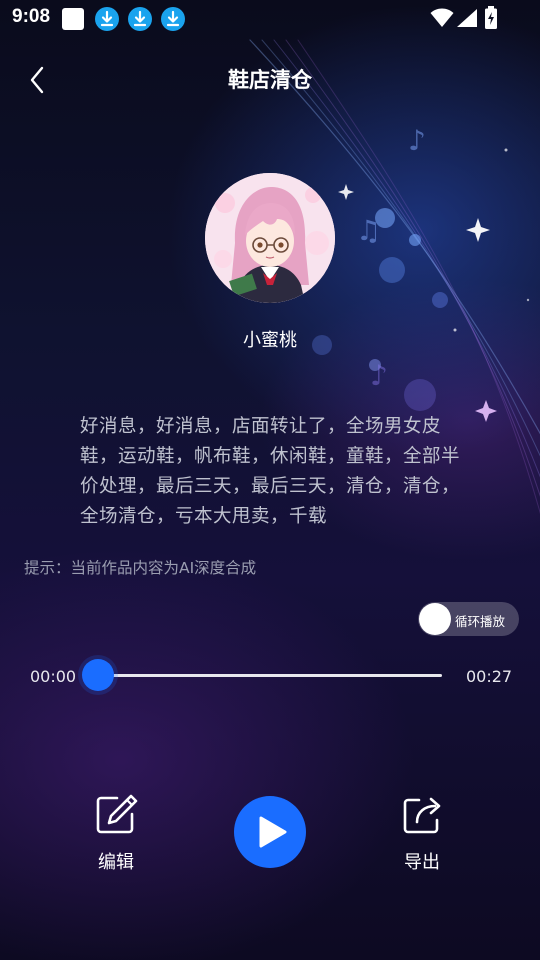  Describe the element at coordinates (273, 832) in the screenshot. I see `play-icon` at that location.